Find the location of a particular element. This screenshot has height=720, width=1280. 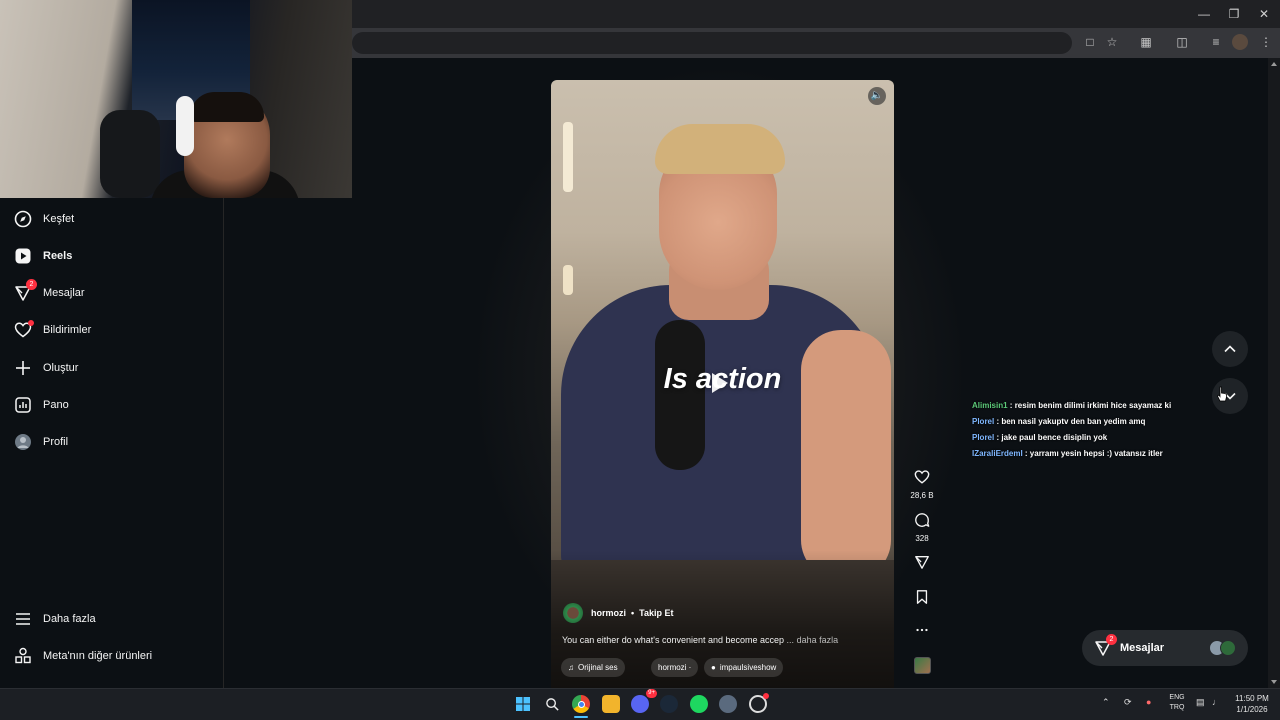

clock-time: 11:50 PM is located at coordinates (1252, 698).